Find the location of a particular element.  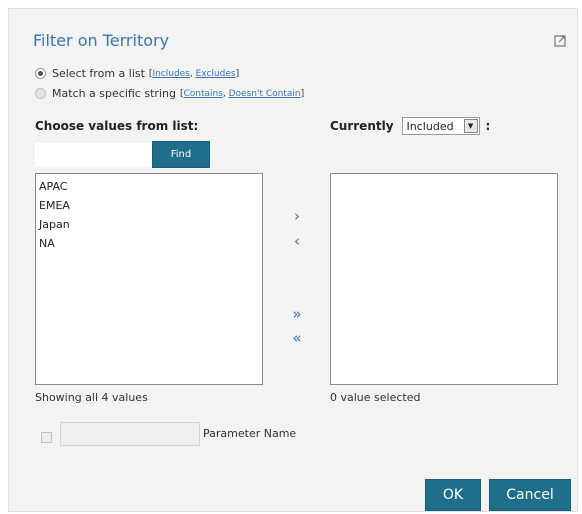

choose-values-heading: Choose values from list: is located at coordinates (117, 126).